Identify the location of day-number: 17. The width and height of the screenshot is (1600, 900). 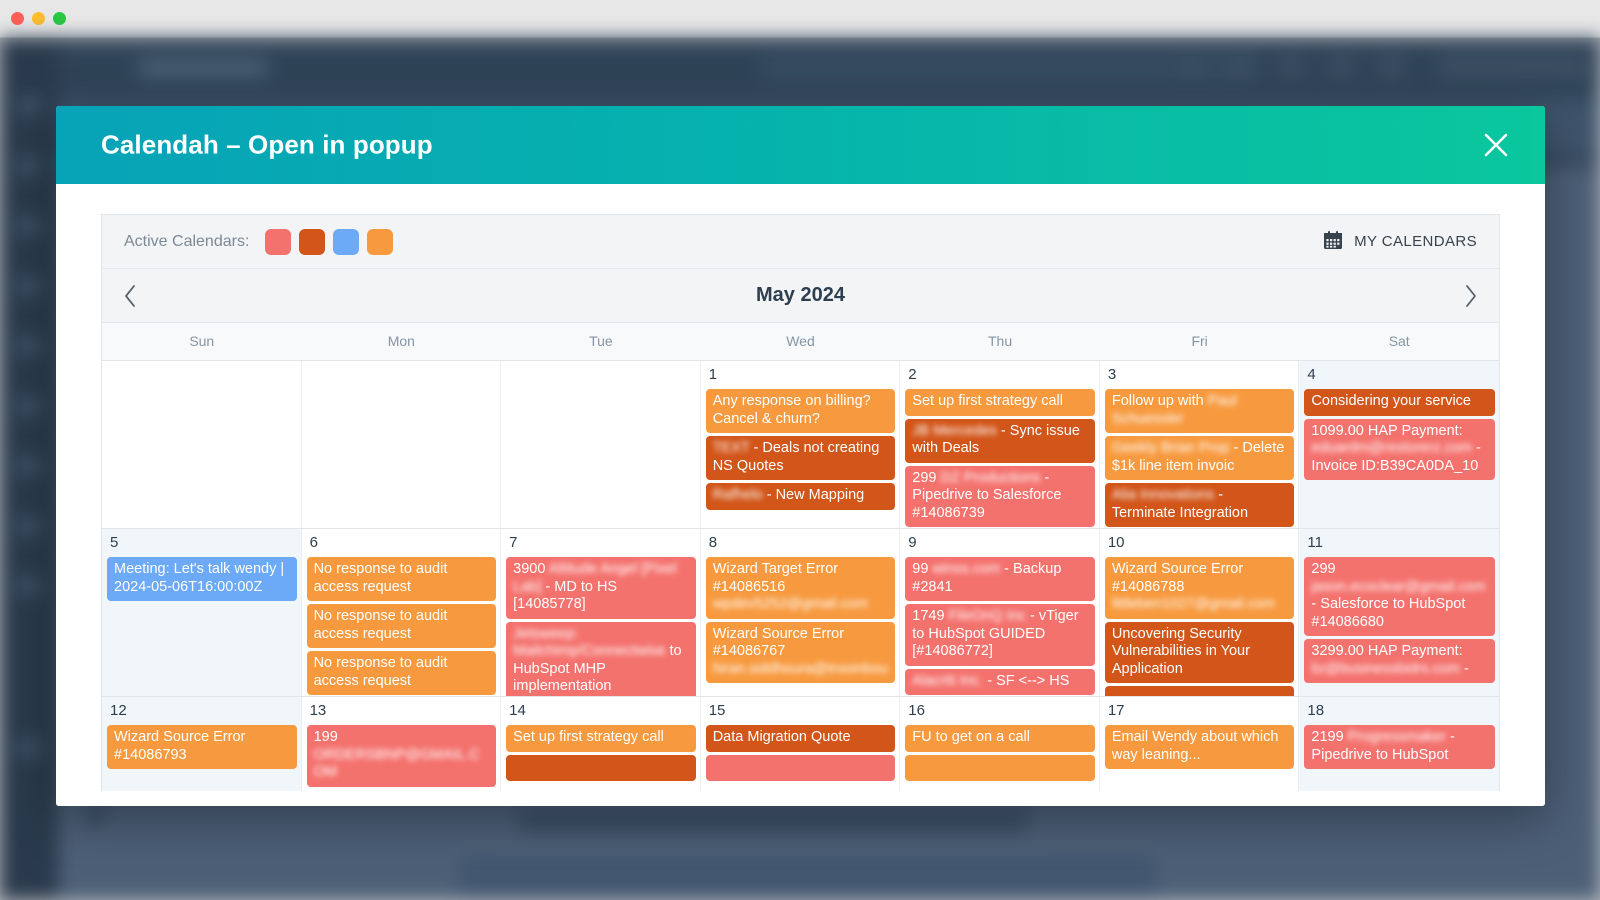
(1116, 710).